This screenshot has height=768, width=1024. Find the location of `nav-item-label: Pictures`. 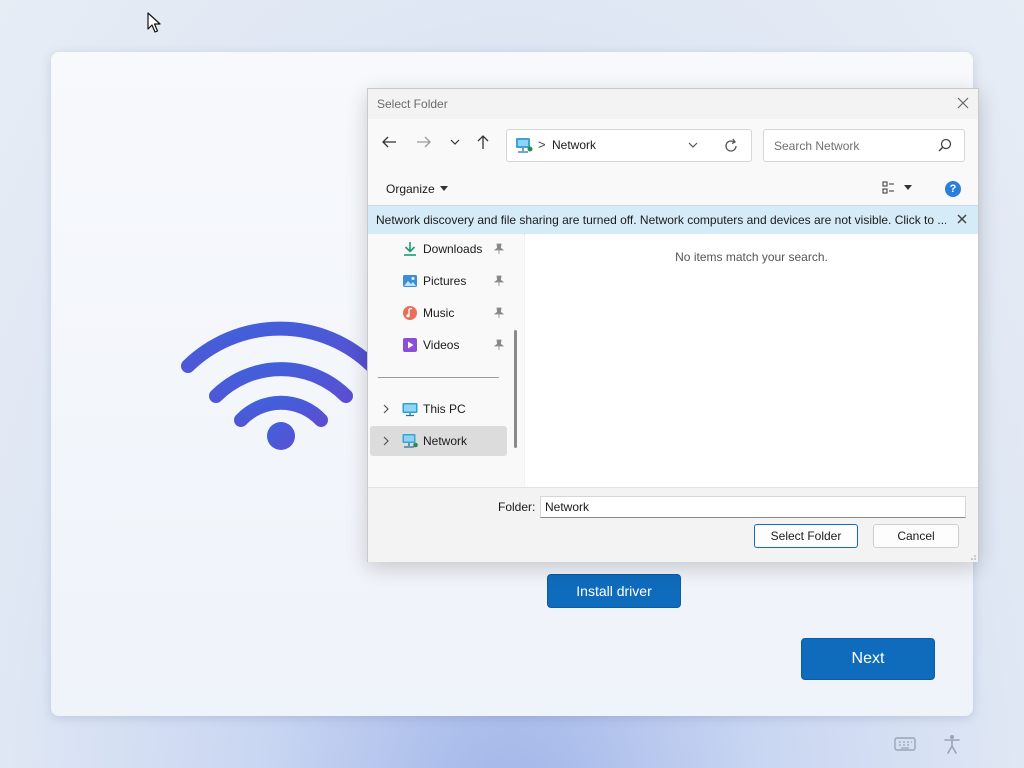

nav-item-label: Pictures is located at coordinates (445, 281).